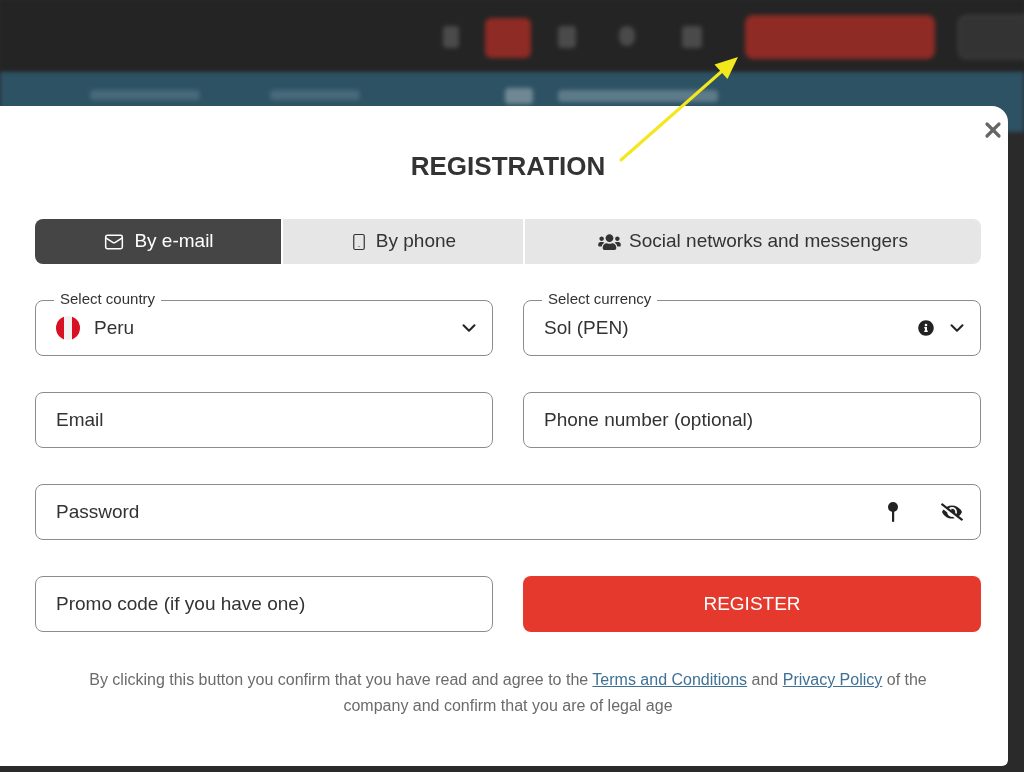 The width and height of the screenshot is (1024, 772). Describe the element at coordinates (508, 693) in the screenshot. I see `consent-text: By clicking this button you confirm that you have read and agree to the Terms and Conditions and Privacy Policy of the company and confirm that you are of legal age` at that location.